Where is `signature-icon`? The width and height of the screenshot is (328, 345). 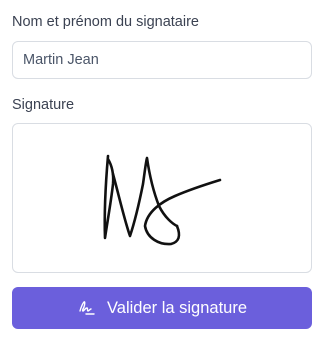 signature-icon is located at coordinates (87, 308).